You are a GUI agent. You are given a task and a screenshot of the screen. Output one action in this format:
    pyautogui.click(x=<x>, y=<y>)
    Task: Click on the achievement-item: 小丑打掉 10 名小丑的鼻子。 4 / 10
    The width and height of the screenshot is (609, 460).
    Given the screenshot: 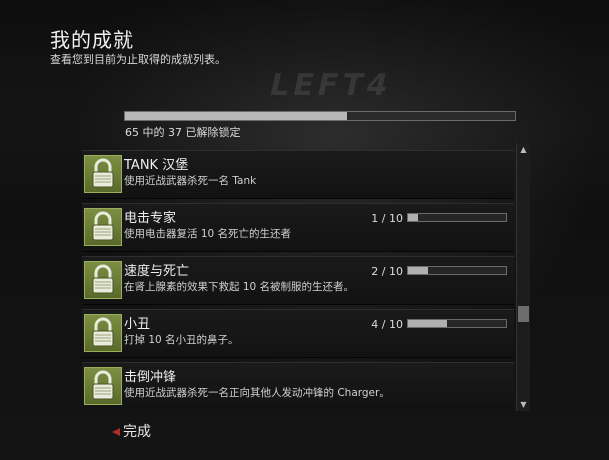 What is the action you would take?
    pyautogui.click(x=298, y=333)
    